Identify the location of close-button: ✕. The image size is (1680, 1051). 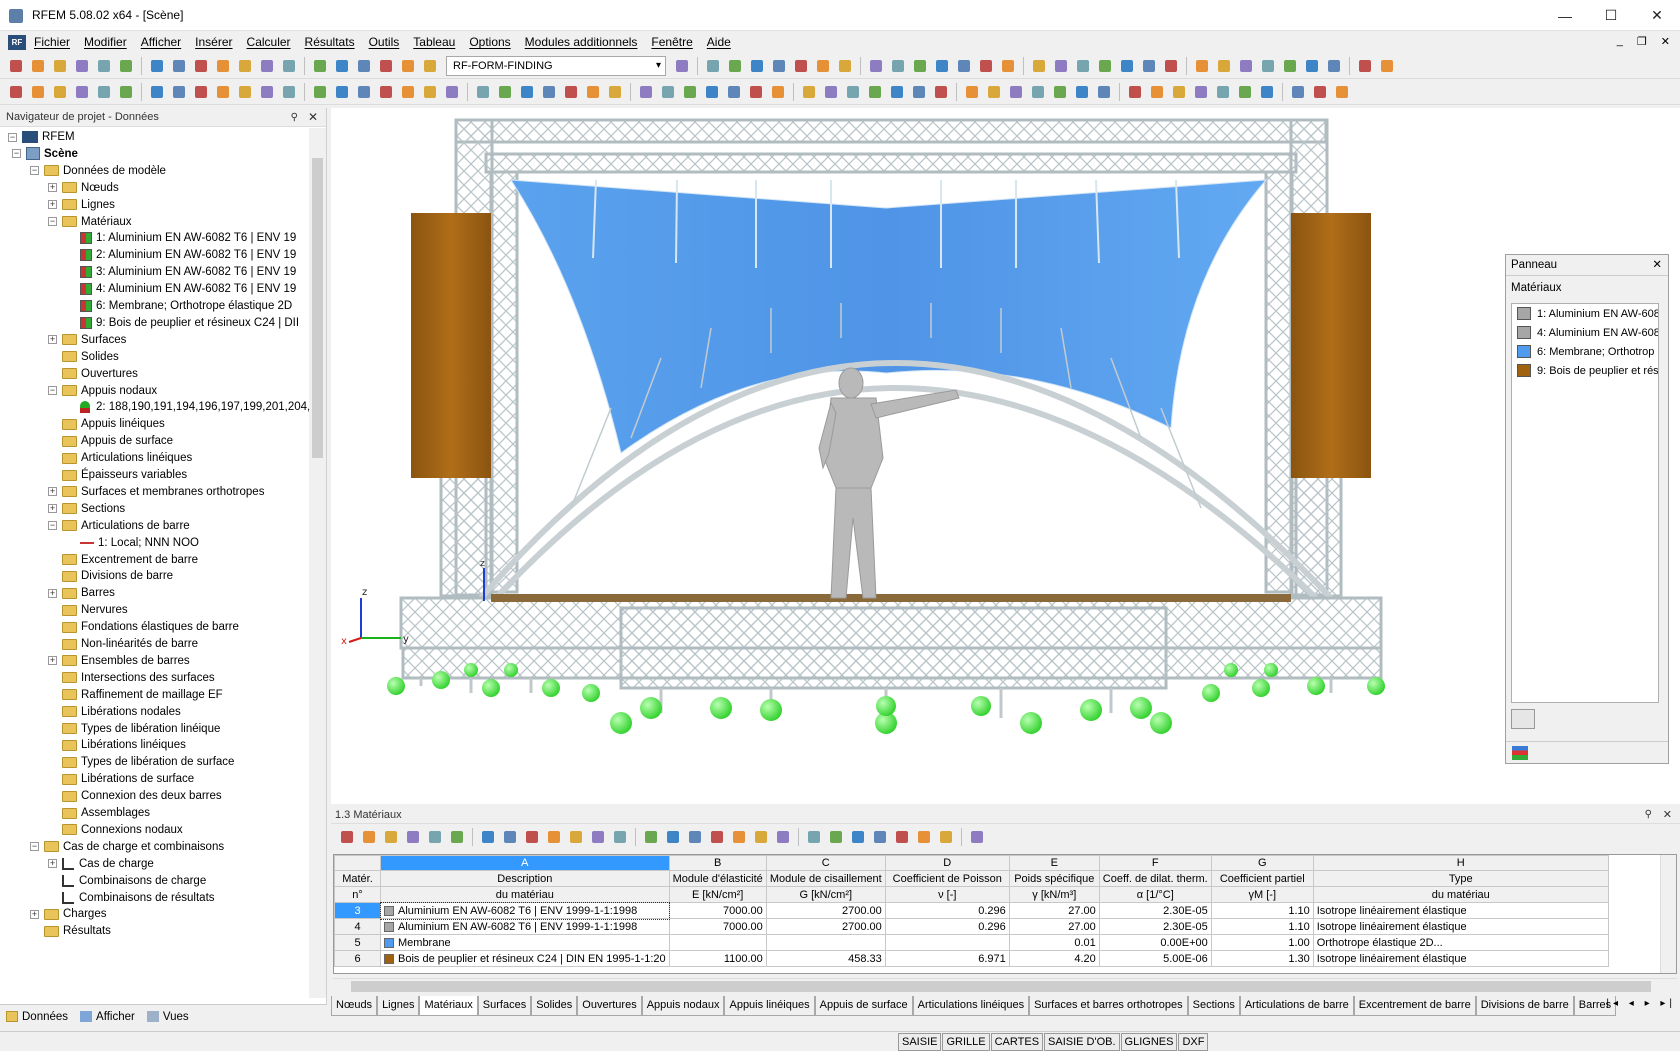
(1657, 15).